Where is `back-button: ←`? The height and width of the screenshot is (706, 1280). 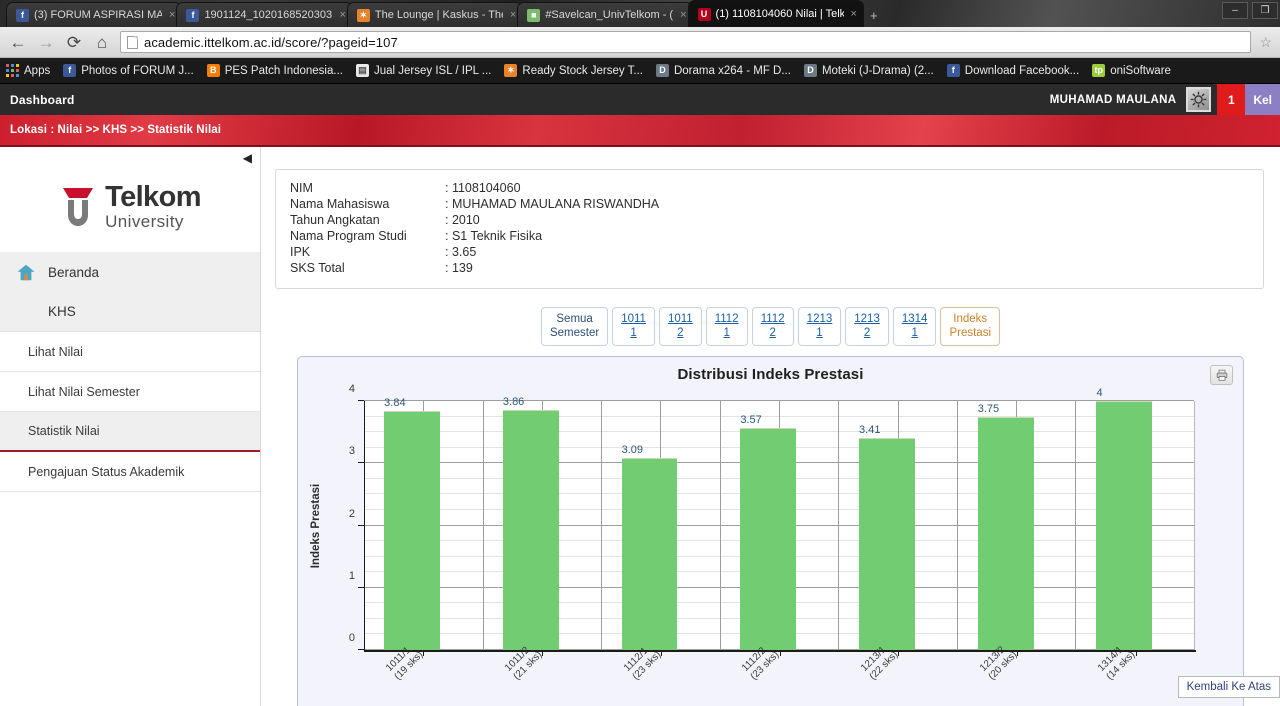 back-button: ← is located at coordinates (18, 42).